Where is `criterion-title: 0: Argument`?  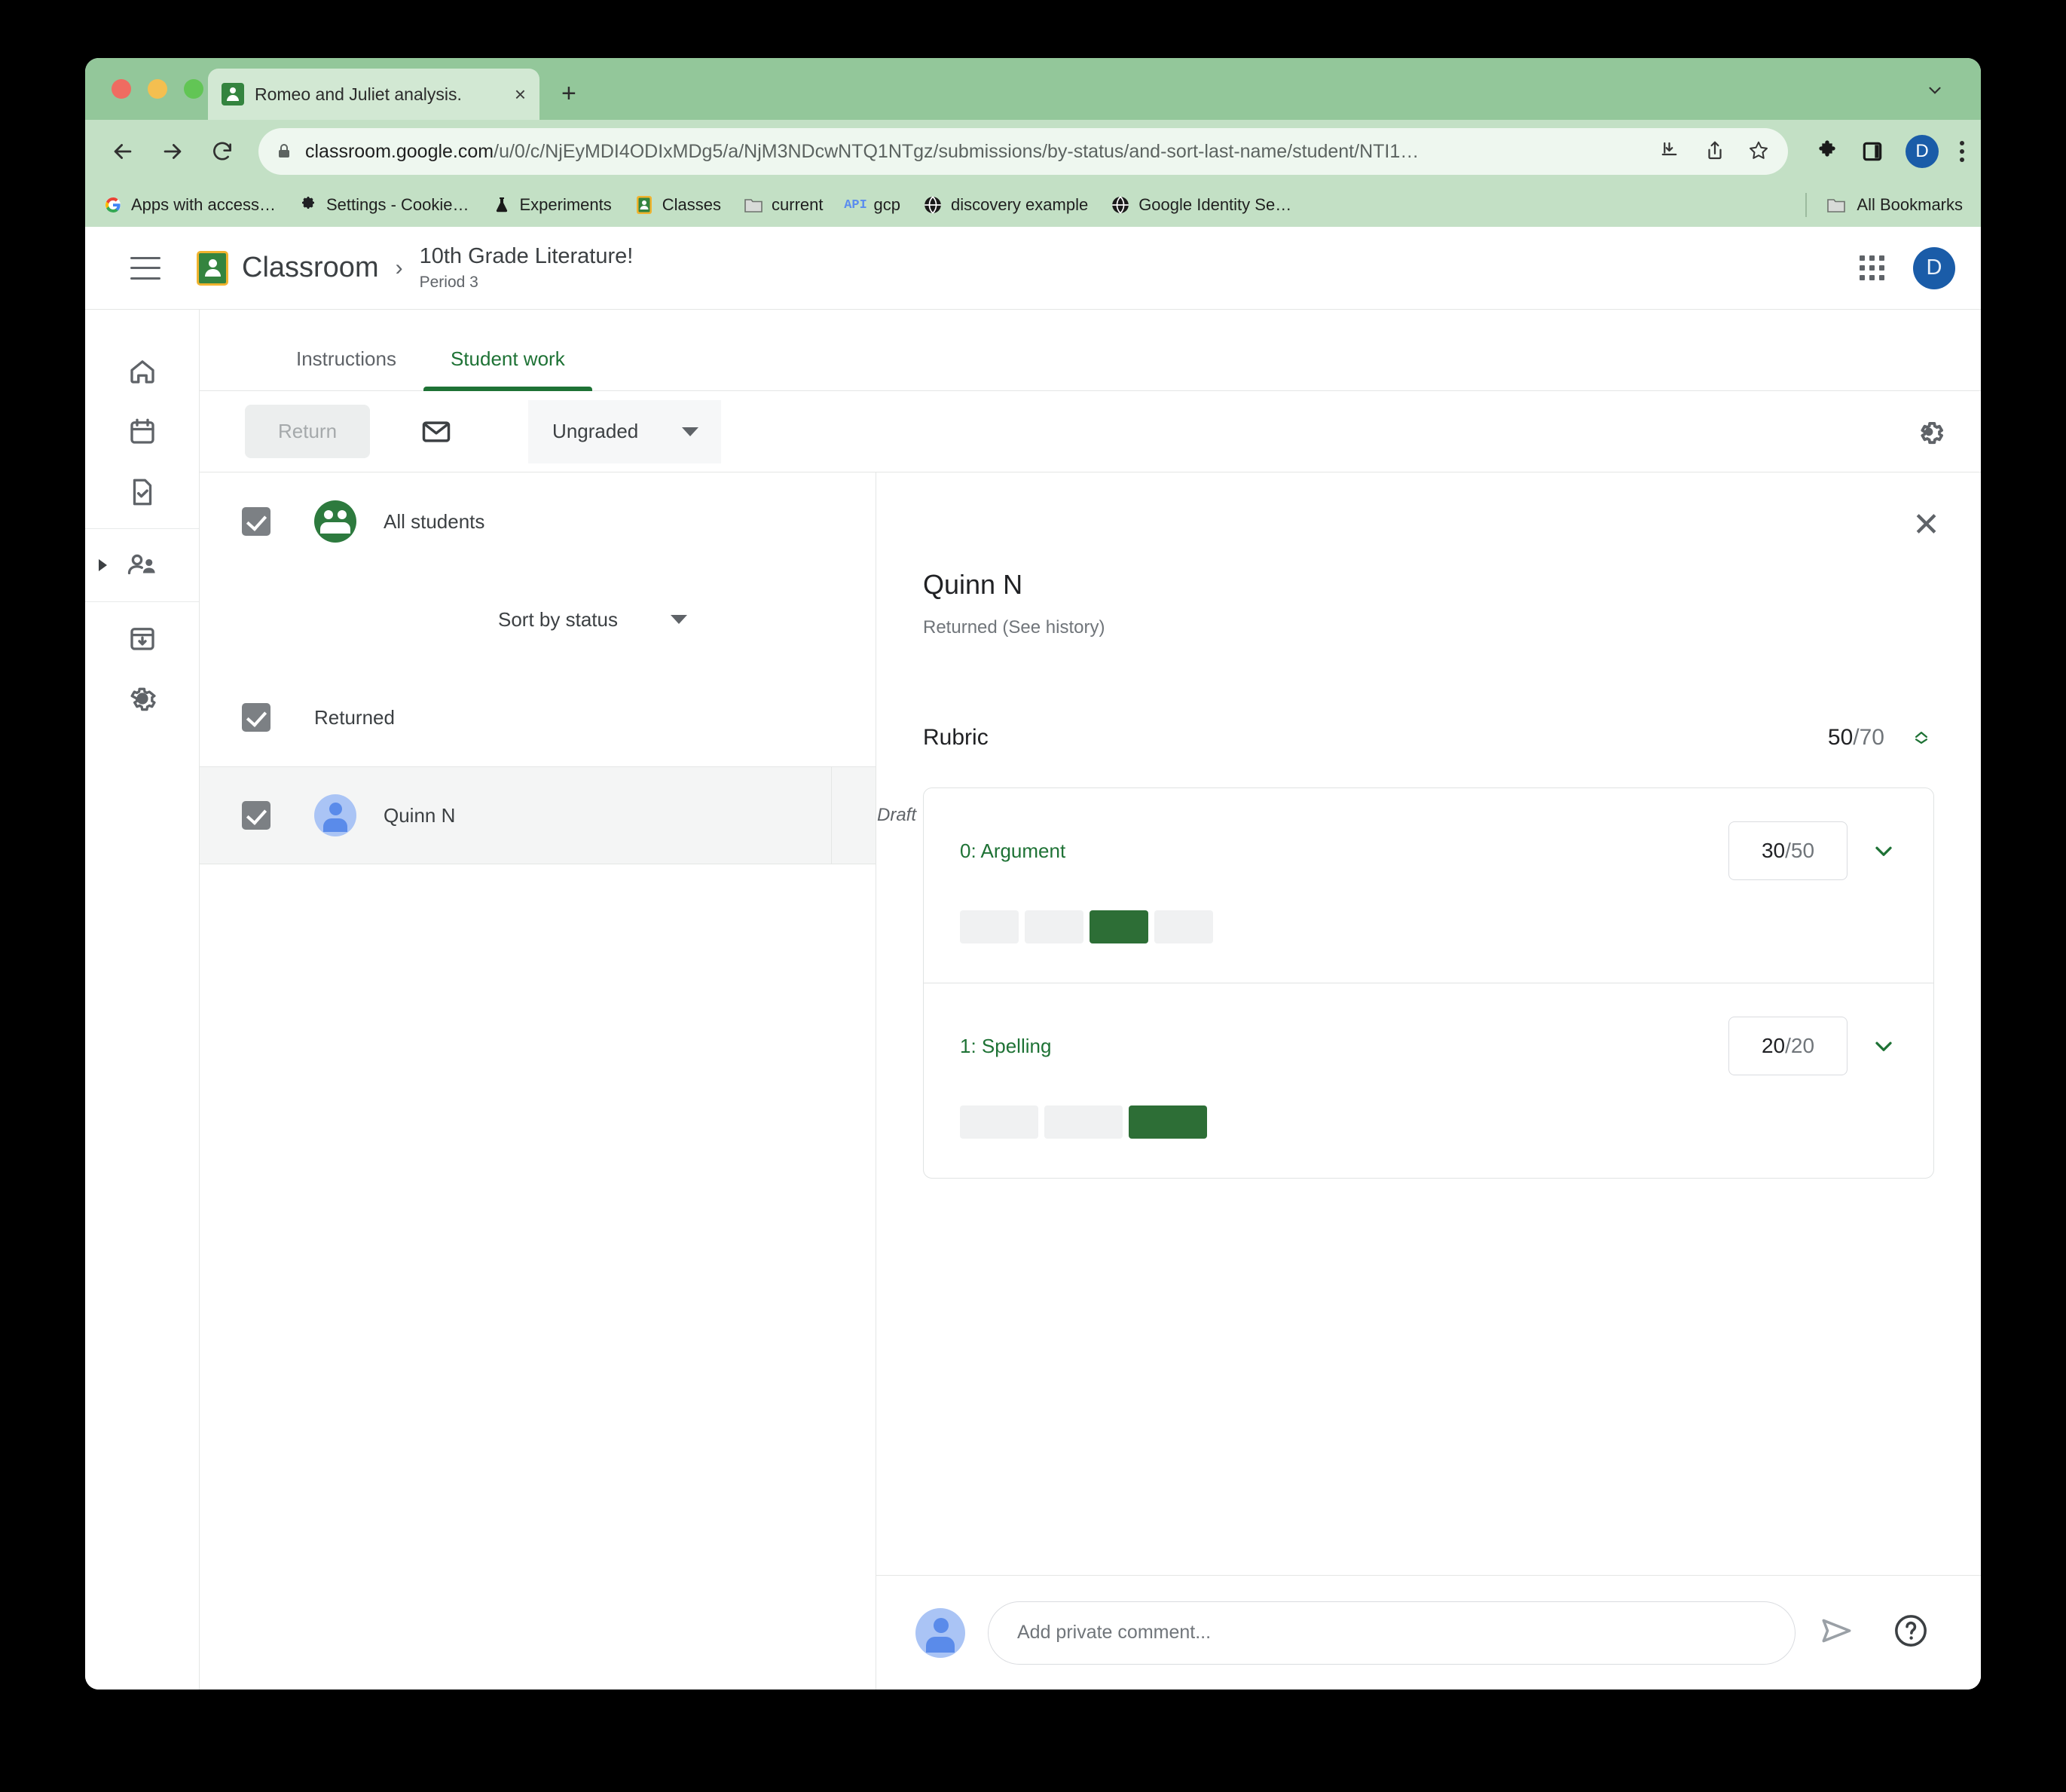 criterion-title: 0: Argument is located at coordinates (1012, 851).